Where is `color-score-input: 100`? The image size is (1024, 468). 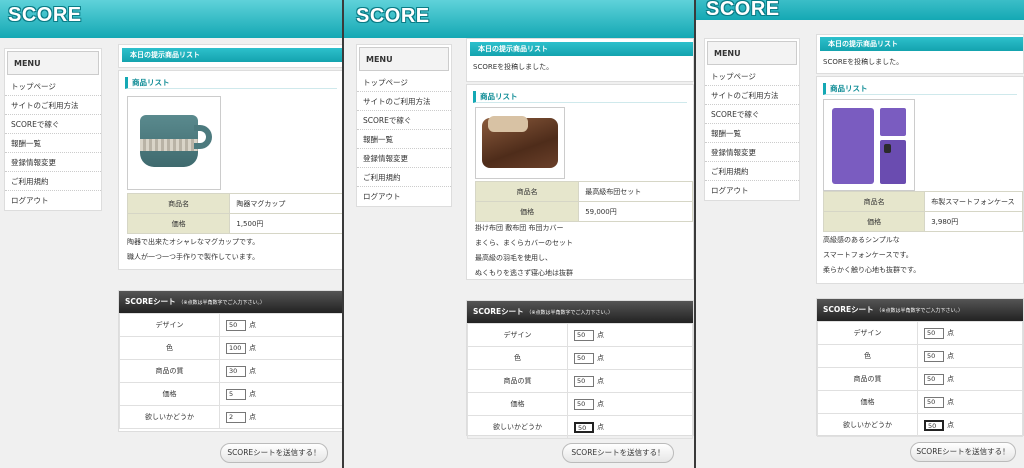
color-score-input: 100 is located at coordinates (236, 348).